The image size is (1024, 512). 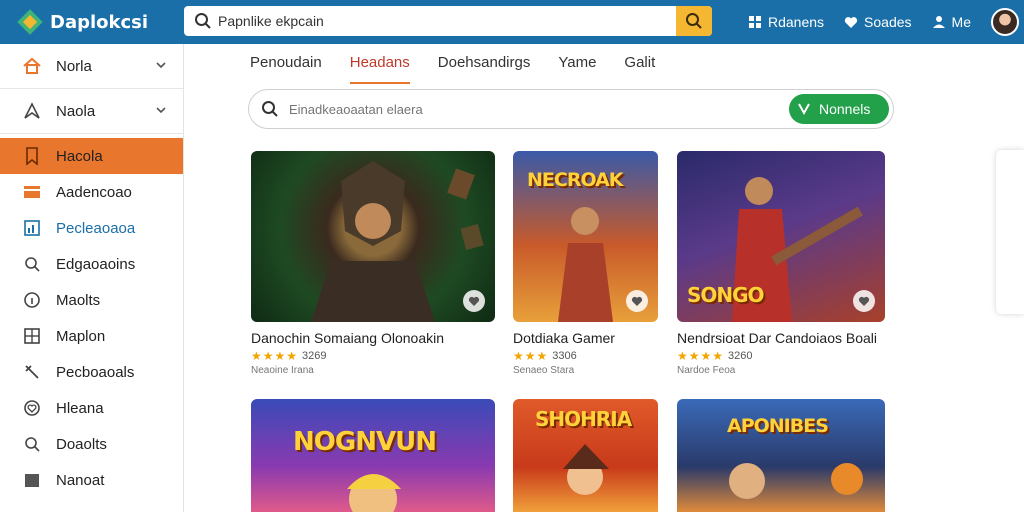 I want to click on top-search-bar, so click(x=448, y=21).